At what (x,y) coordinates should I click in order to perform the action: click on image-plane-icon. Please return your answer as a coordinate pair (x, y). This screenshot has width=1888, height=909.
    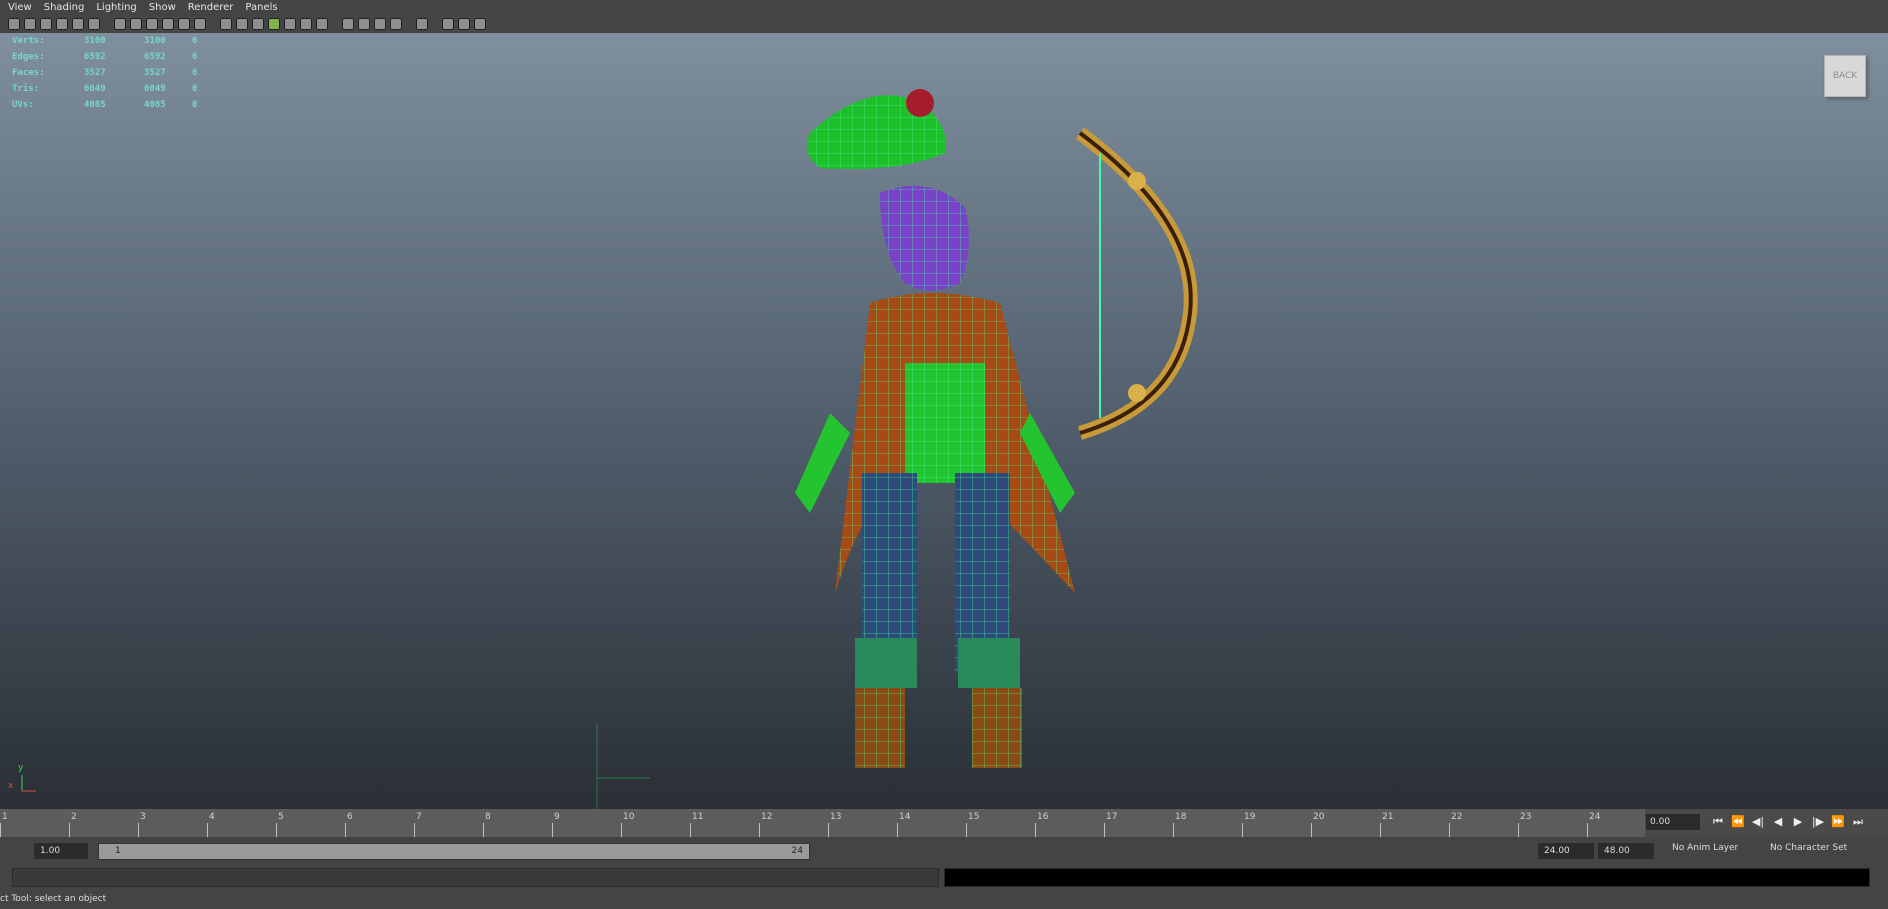
    Looking at the image, I should click on (46, 23).